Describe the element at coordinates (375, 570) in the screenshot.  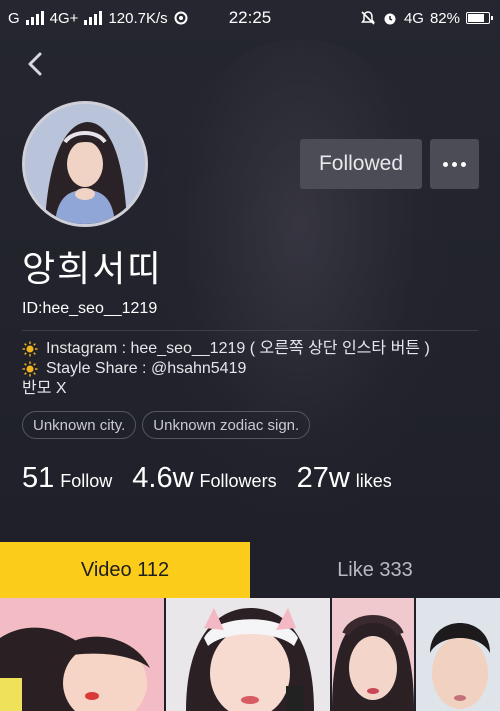
I see `tab-like: Like 333` at that location.